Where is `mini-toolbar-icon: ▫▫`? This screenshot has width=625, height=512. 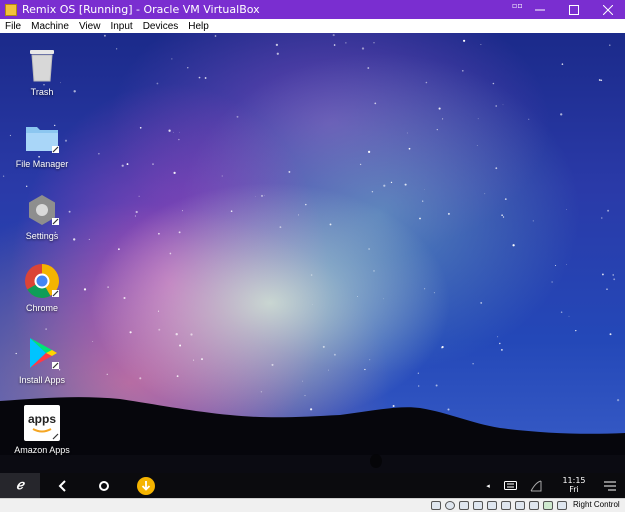 mini-toolbar-icon: ▫▫ is located at coordinates (517, 5).